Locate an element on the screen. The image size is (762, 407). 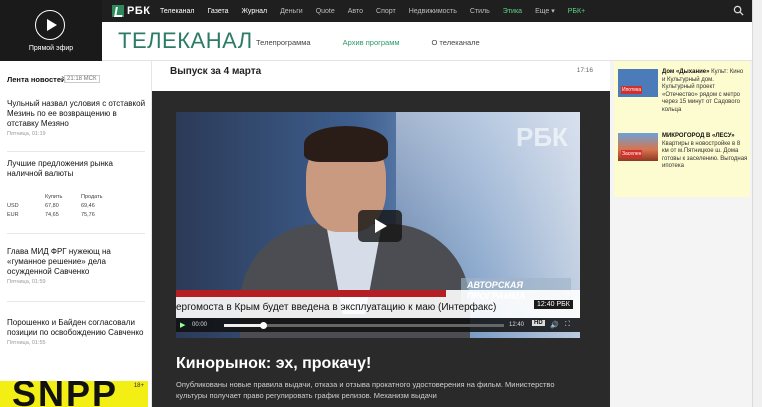
nav-item: Спорт is located at coordinates (386, 11).